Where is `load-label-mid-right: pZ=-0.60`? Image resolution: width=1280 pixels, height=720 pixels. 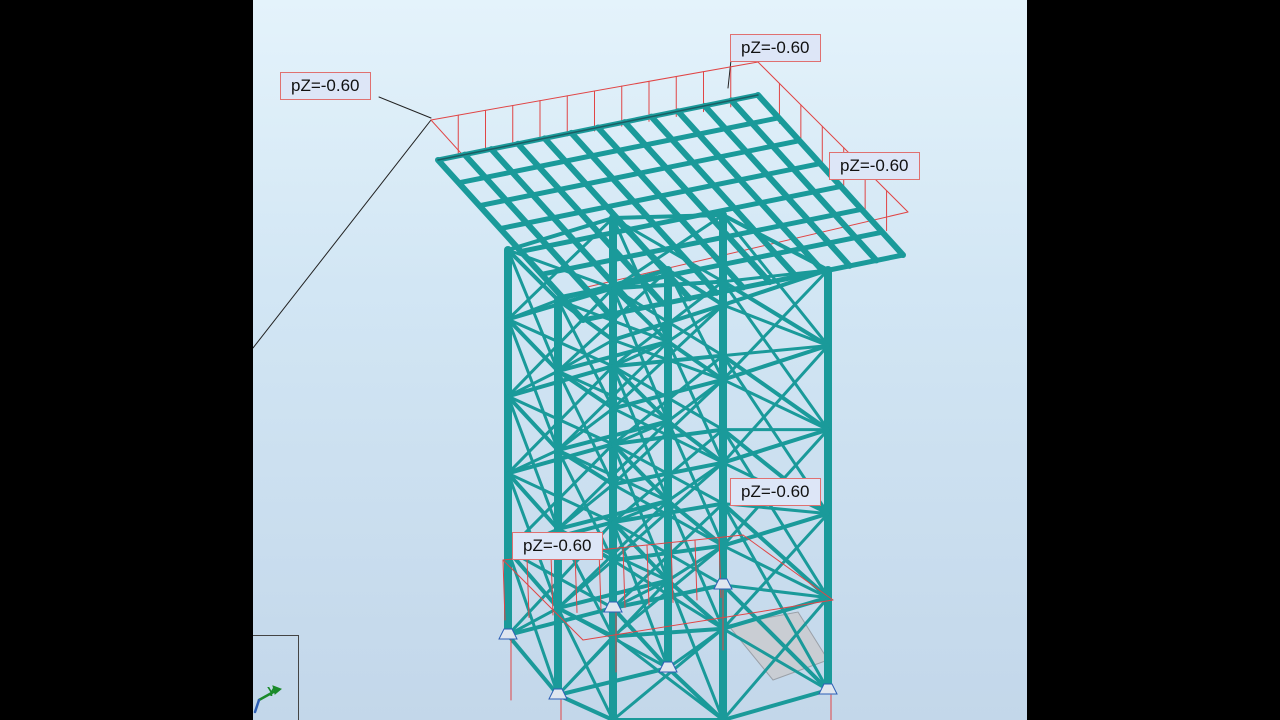 load-label-mid-right: pZ=-0.60 is located at coordinates (775, 492).